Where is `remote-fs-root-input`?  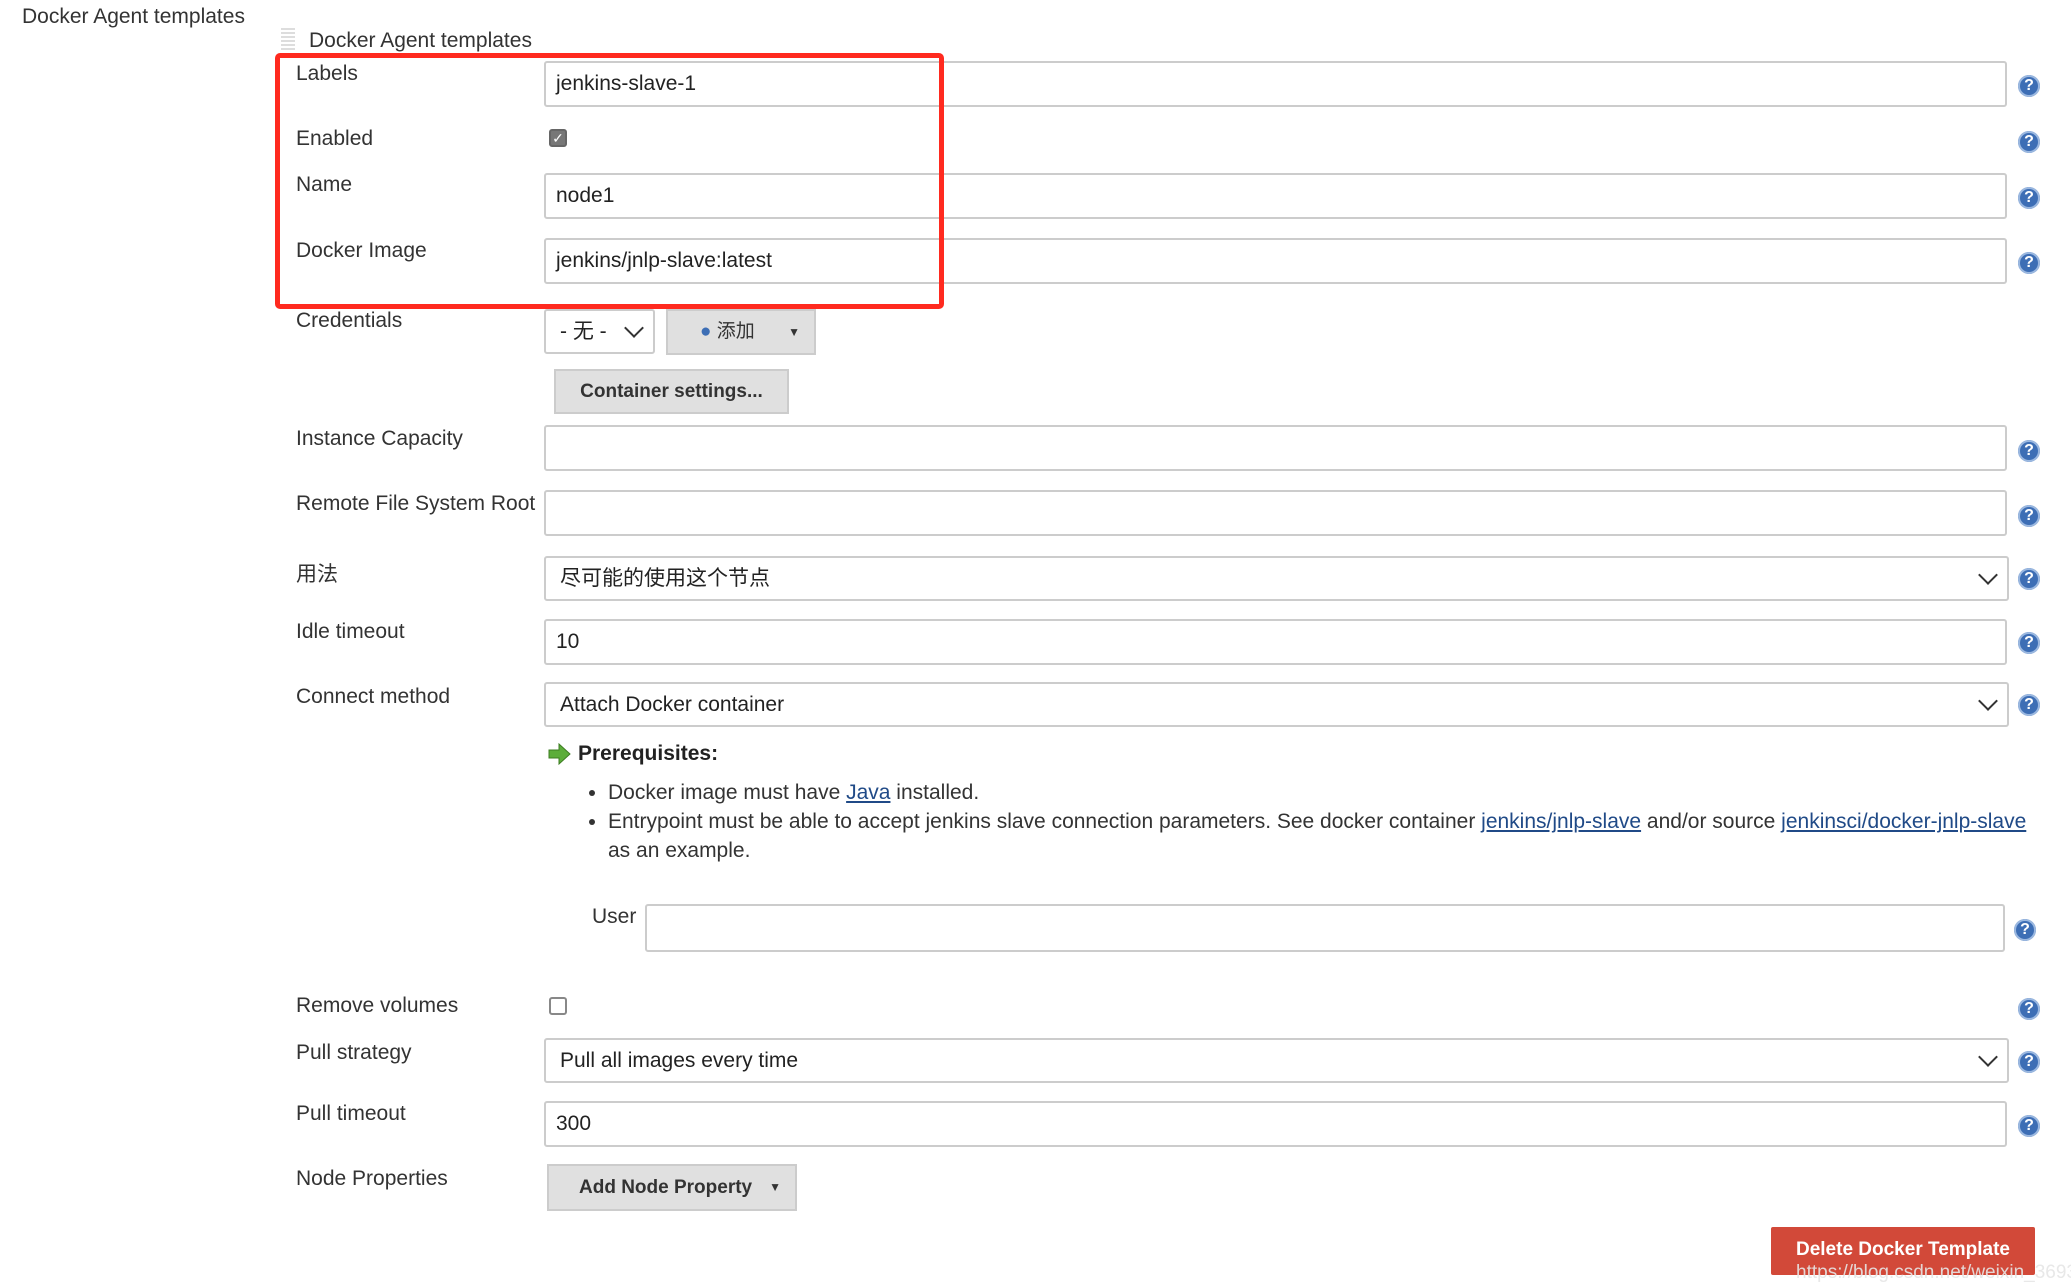
remote-fs-root-input is located at coordinates (1275, 513).